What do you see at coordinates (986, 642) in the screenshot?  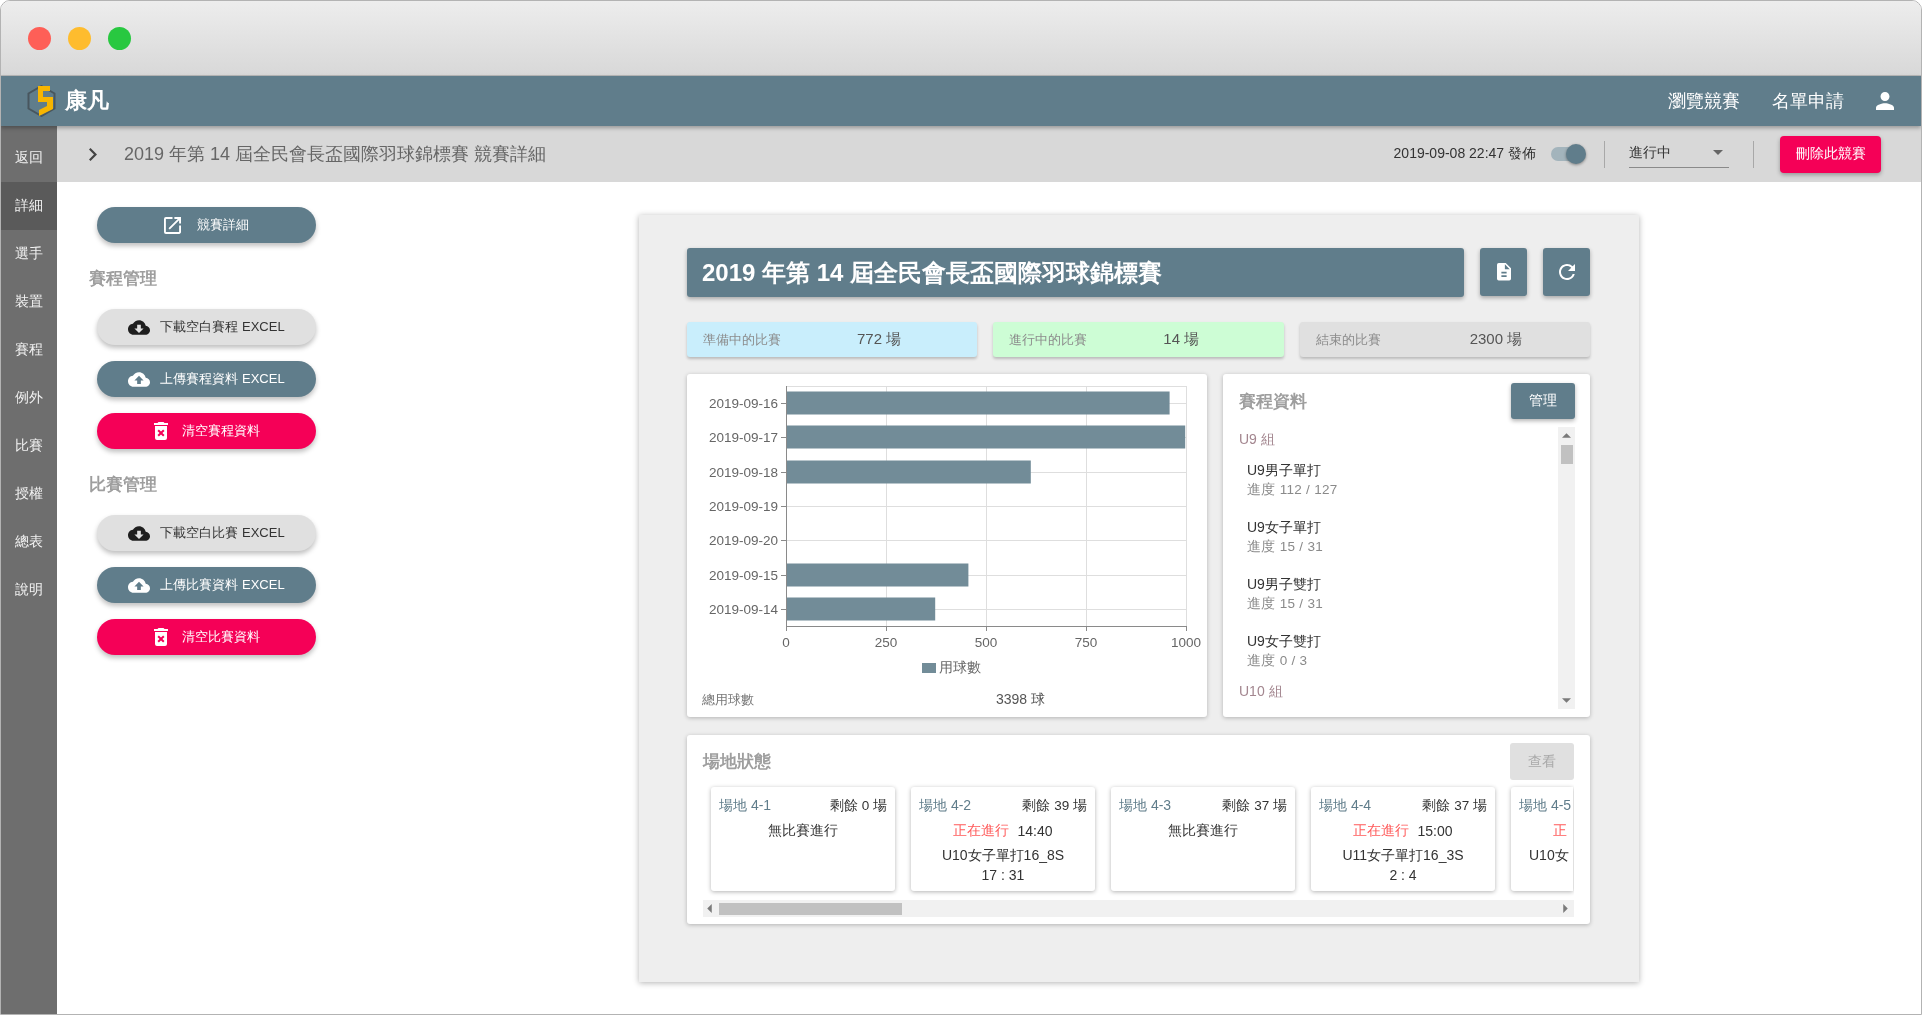 I see `tick-label: 500` at bounding box center [986, 642].